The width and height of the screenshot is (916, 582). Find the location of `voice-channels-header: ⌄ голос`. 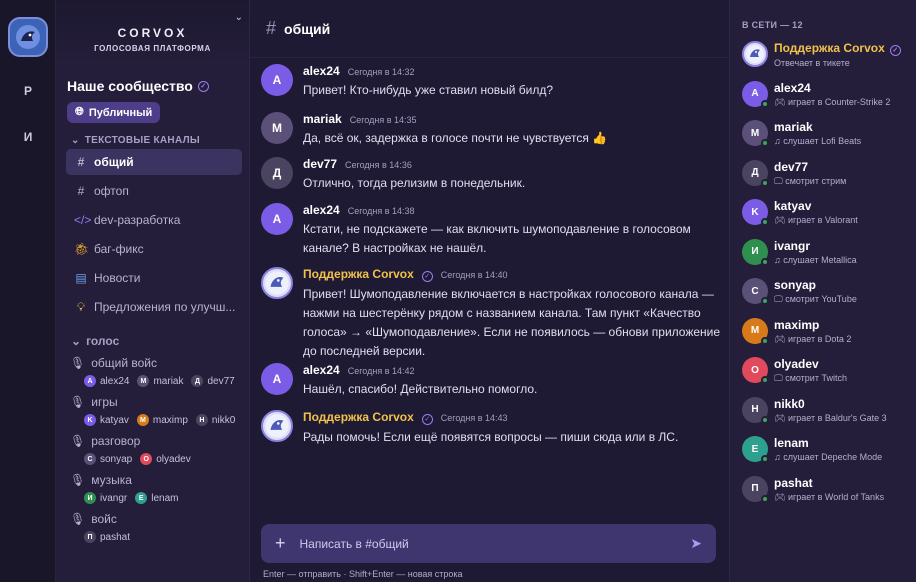

voice-channels-header: ⌄ голос is located at coordinates (152, 341).